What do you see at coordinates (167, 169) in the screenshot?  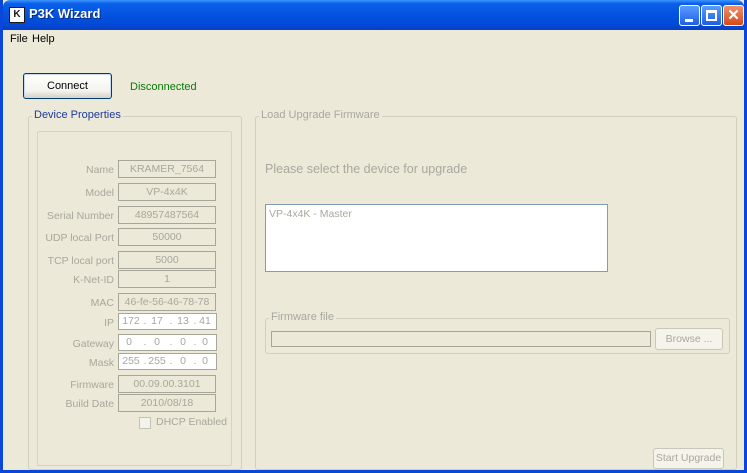 I see `name-field: KRAMER_7564` at bounding box center [167, 169].